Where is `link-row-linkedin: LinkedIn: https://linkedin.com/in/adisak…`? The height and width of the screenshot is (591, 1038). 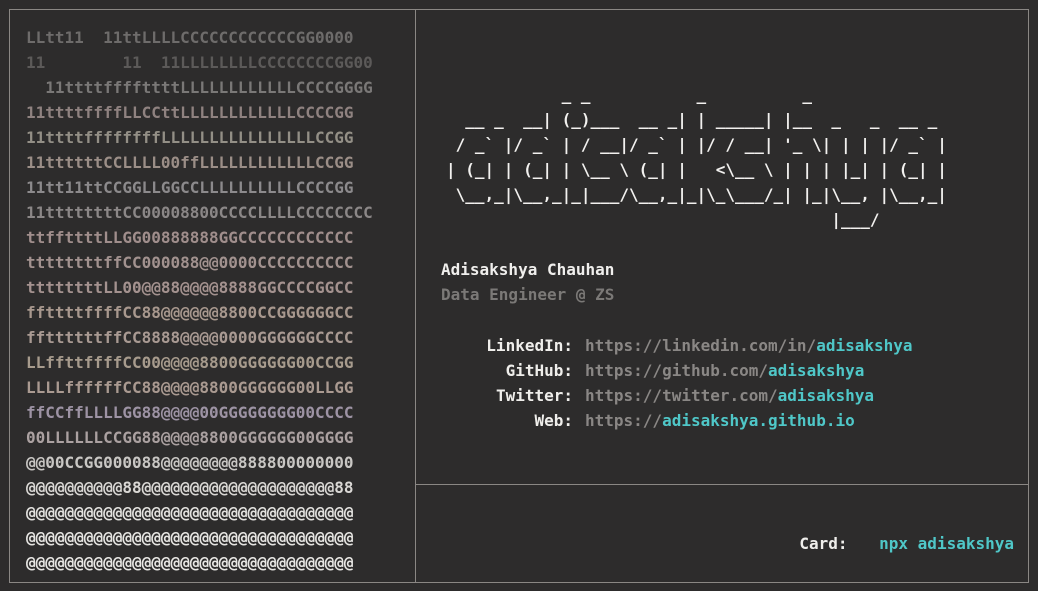
link-row-linkedin: LinkedIn: https://linkedin.com/in/adisak… is located at coordinates (676, 345).